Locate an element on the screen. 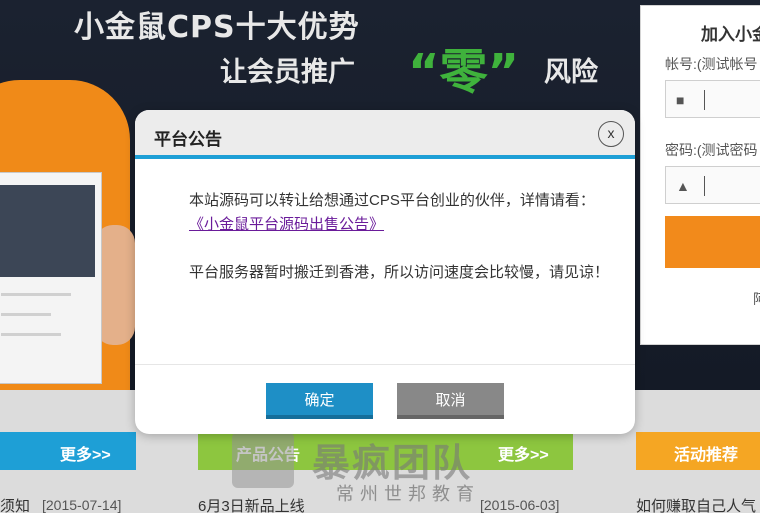  news-item-right: 如何赚取自己人气 is located at coordinates (696, 504).